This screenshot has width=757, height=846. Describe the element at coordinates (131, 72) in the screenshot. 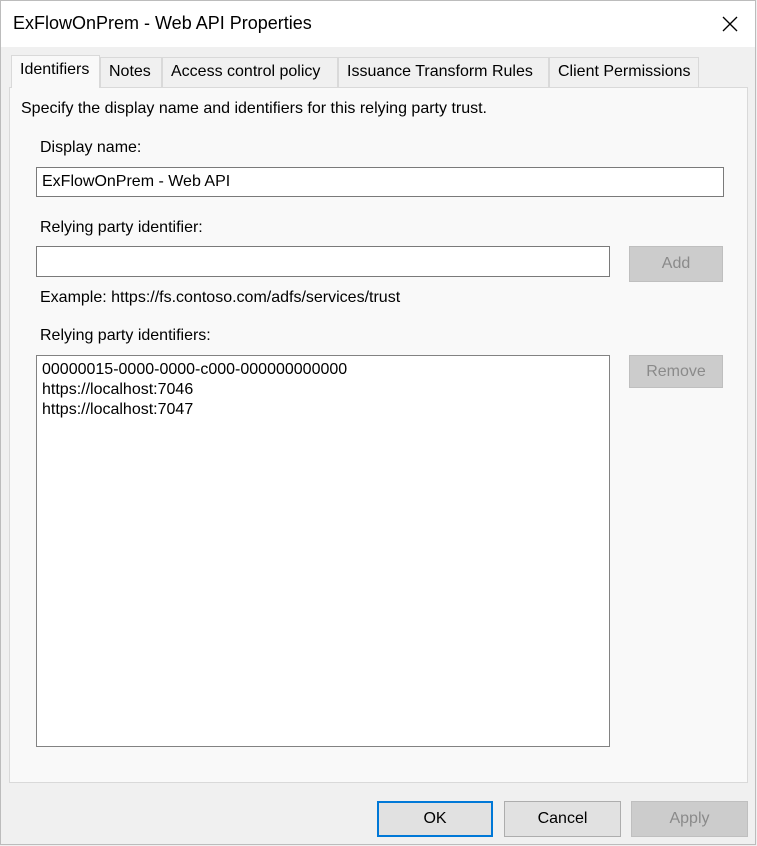

I see `tab-notes: Notes` at that location.